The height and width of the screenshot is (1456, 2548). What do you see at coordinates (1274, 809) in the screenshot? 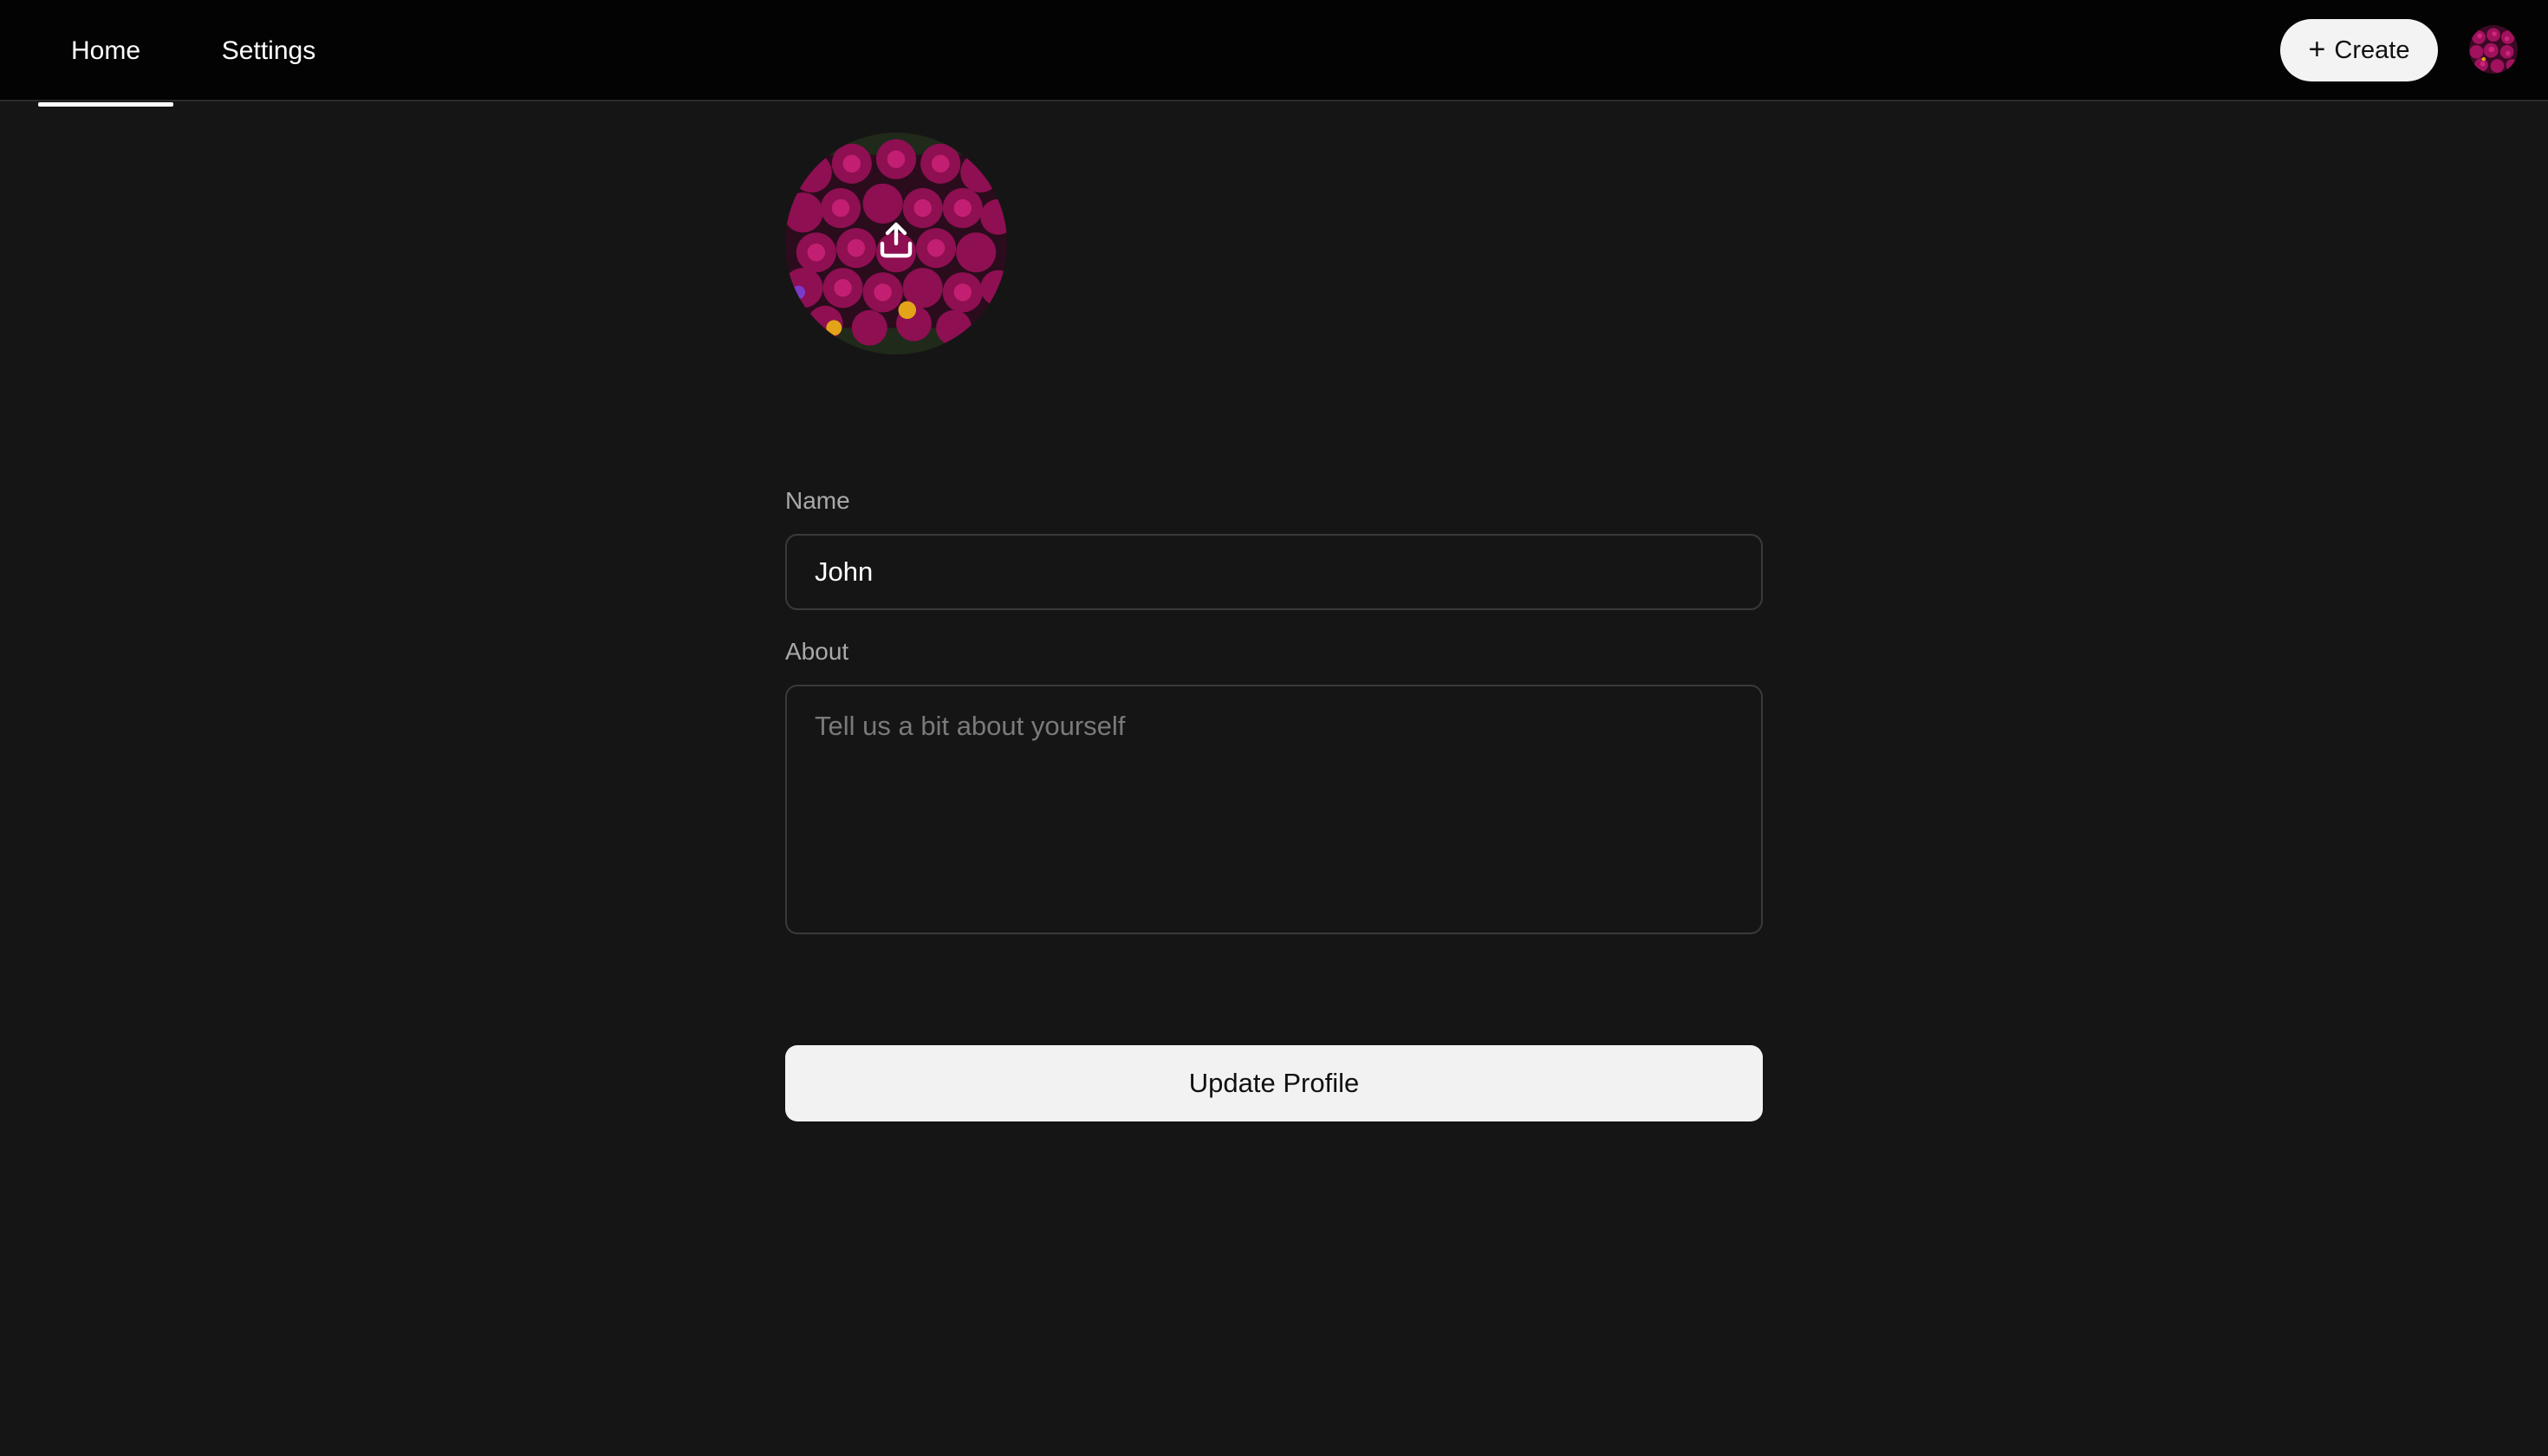
I see `about-textarea: Tell us a bit about yourself` at bounding box center [1274, 809].